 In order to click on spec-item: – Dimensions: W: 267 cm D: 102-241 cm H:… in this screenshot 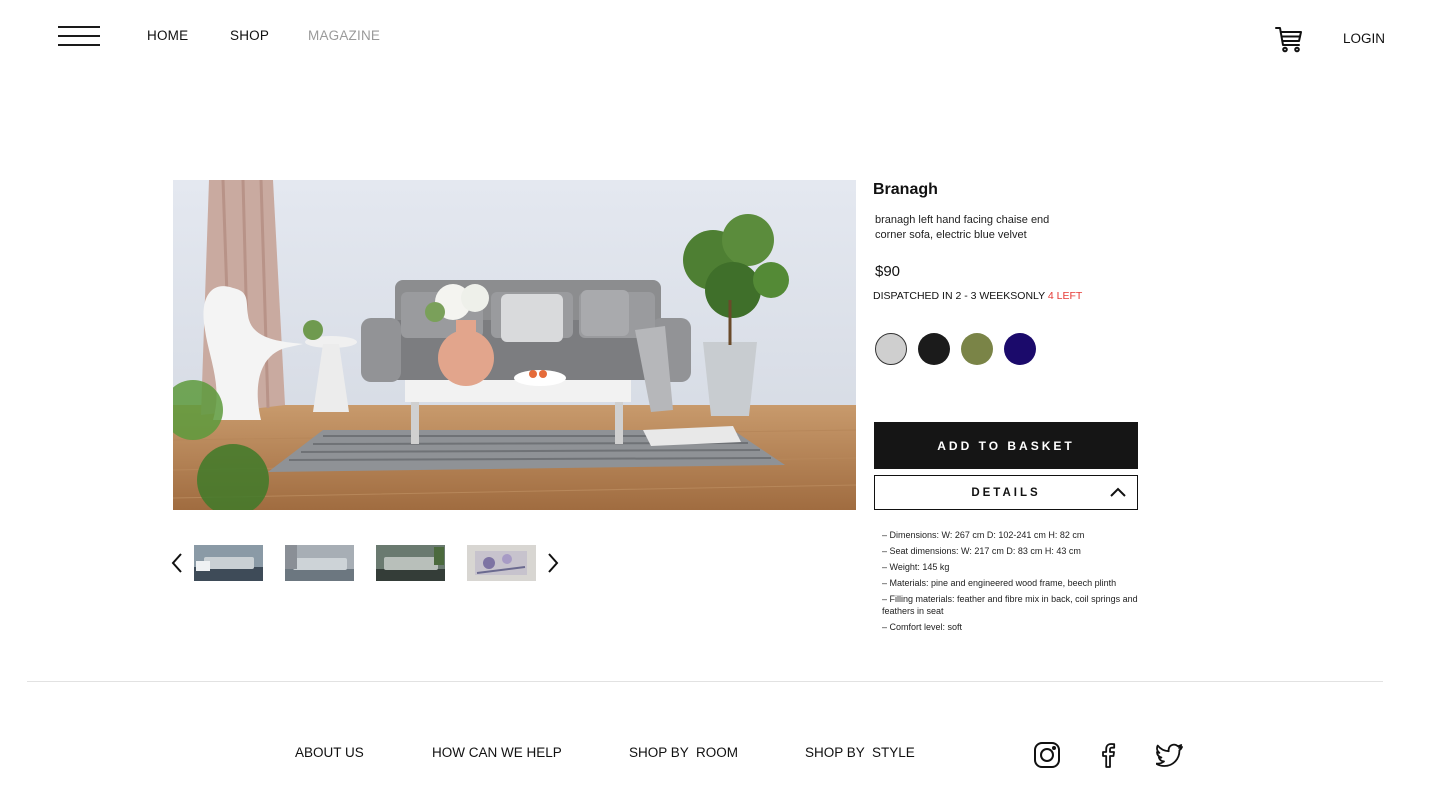, I will do `click(983, 535)`.